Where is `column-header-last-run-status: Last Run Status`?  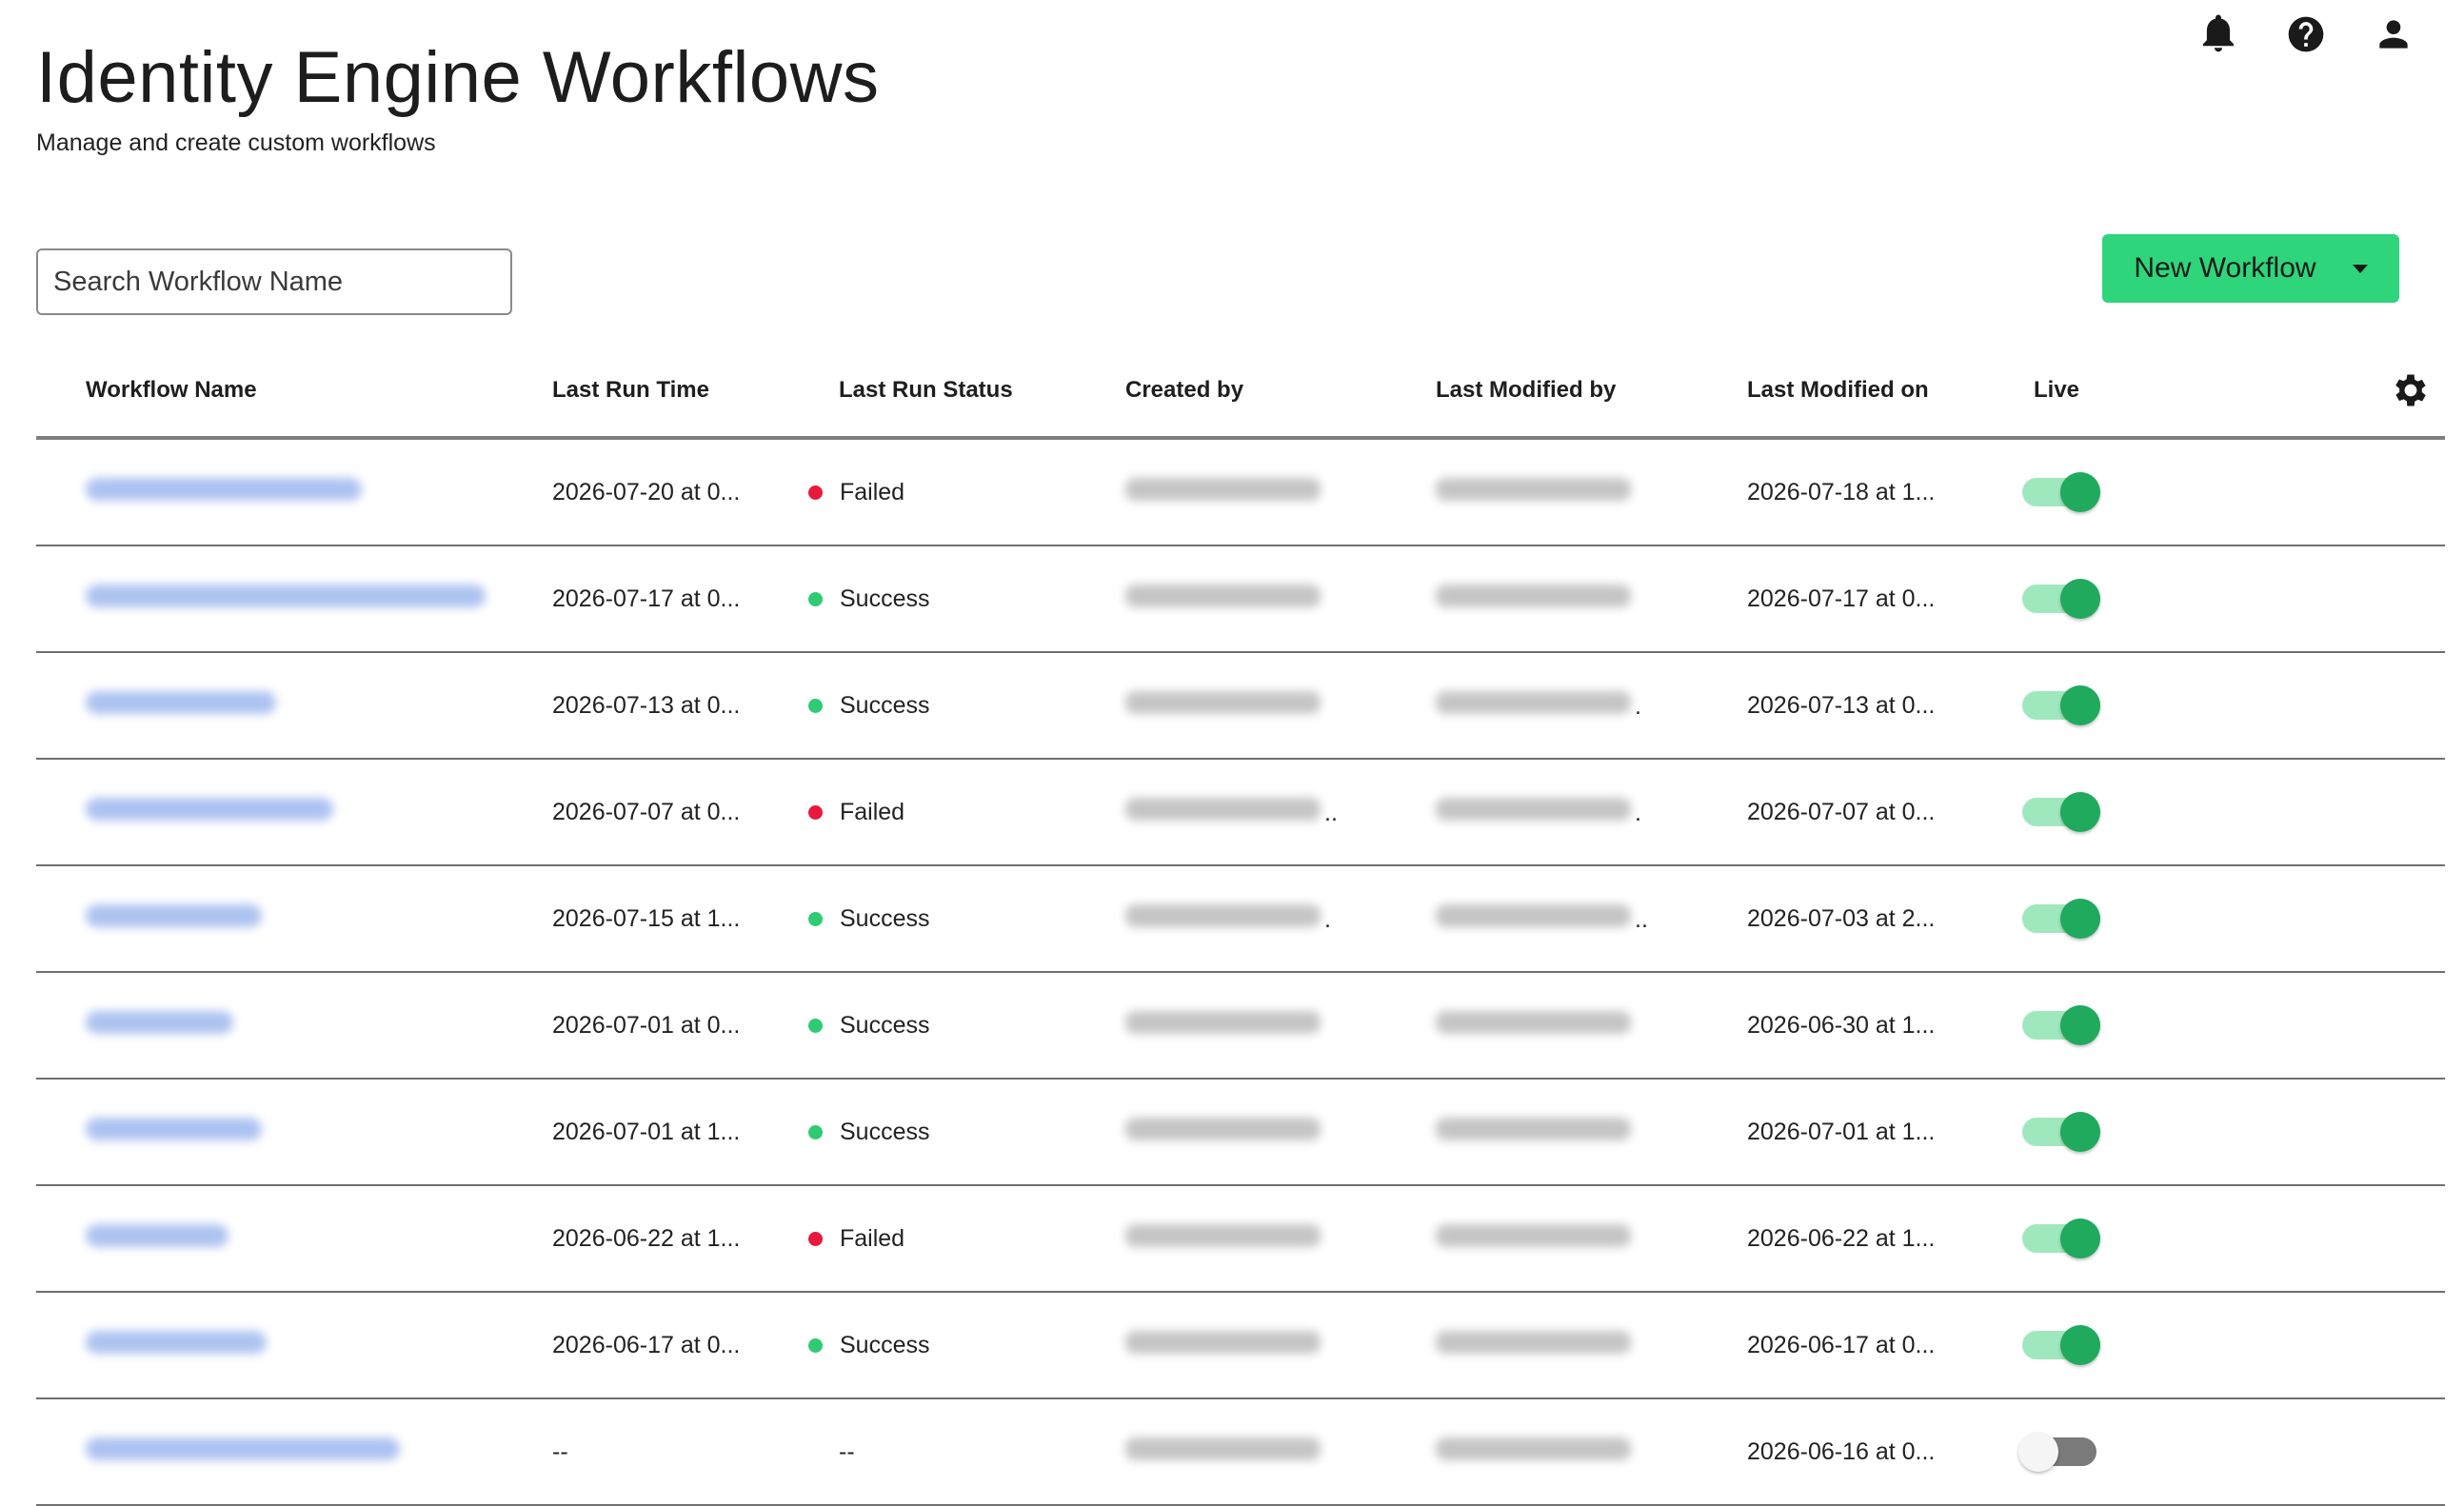
column-header-last-run-status: Last Run Status is located at coordinates (926, 390).